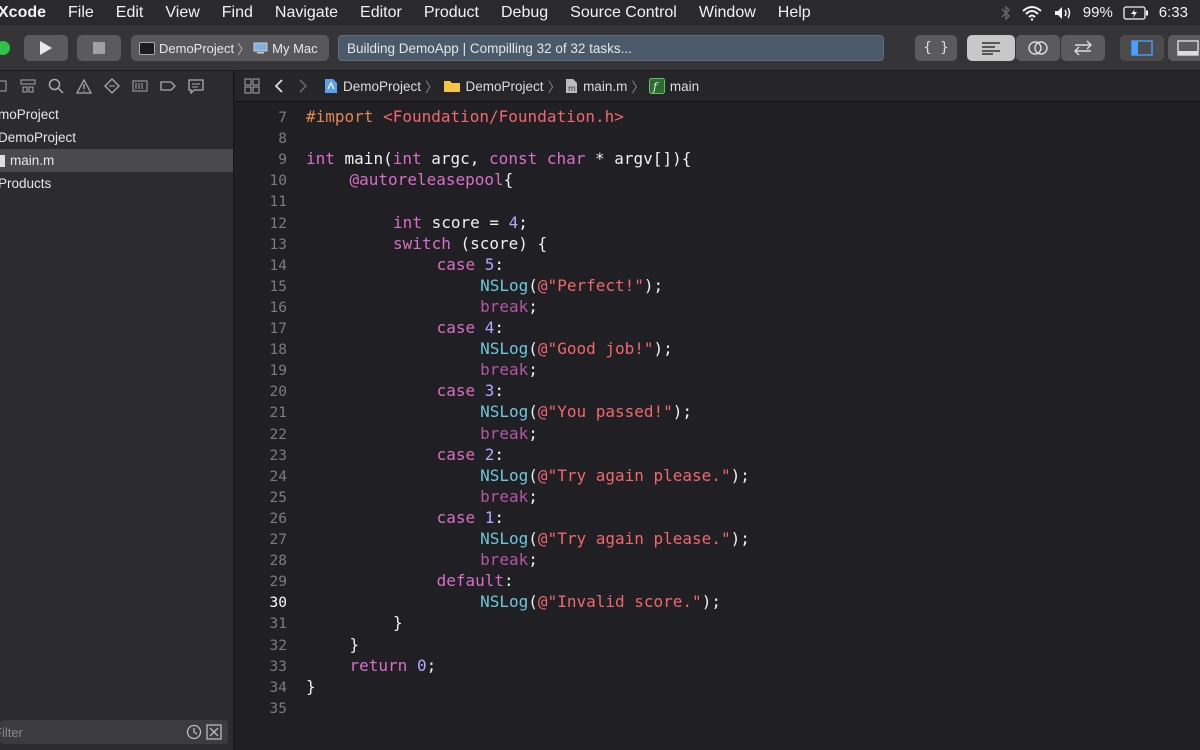 The height and width of the screenshot is (750, 1200). What do you see at coordinates (130, 13) in the screenshot?
I see `menu-edit: Edit` at bounding box center [130, 13].